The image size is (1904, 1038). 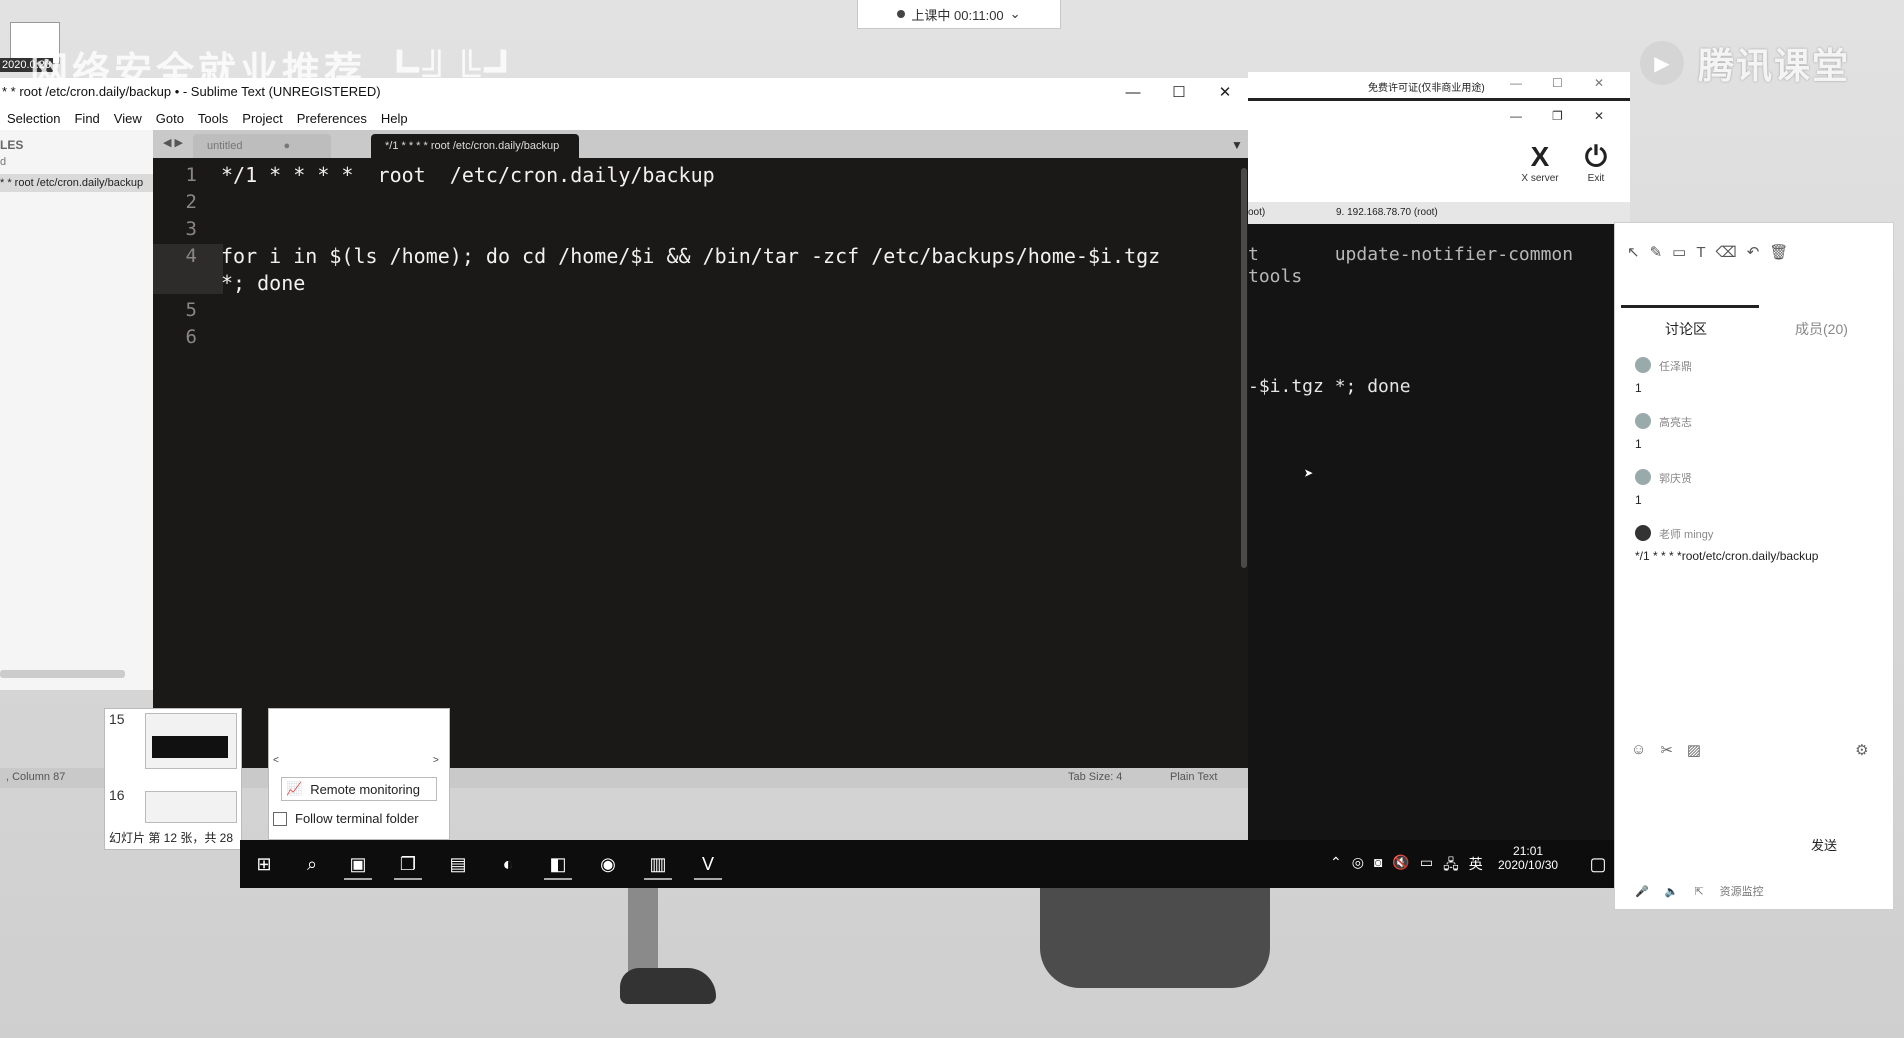 I want to click on maximize-icon: ☐, so click(x=1557, y=83).